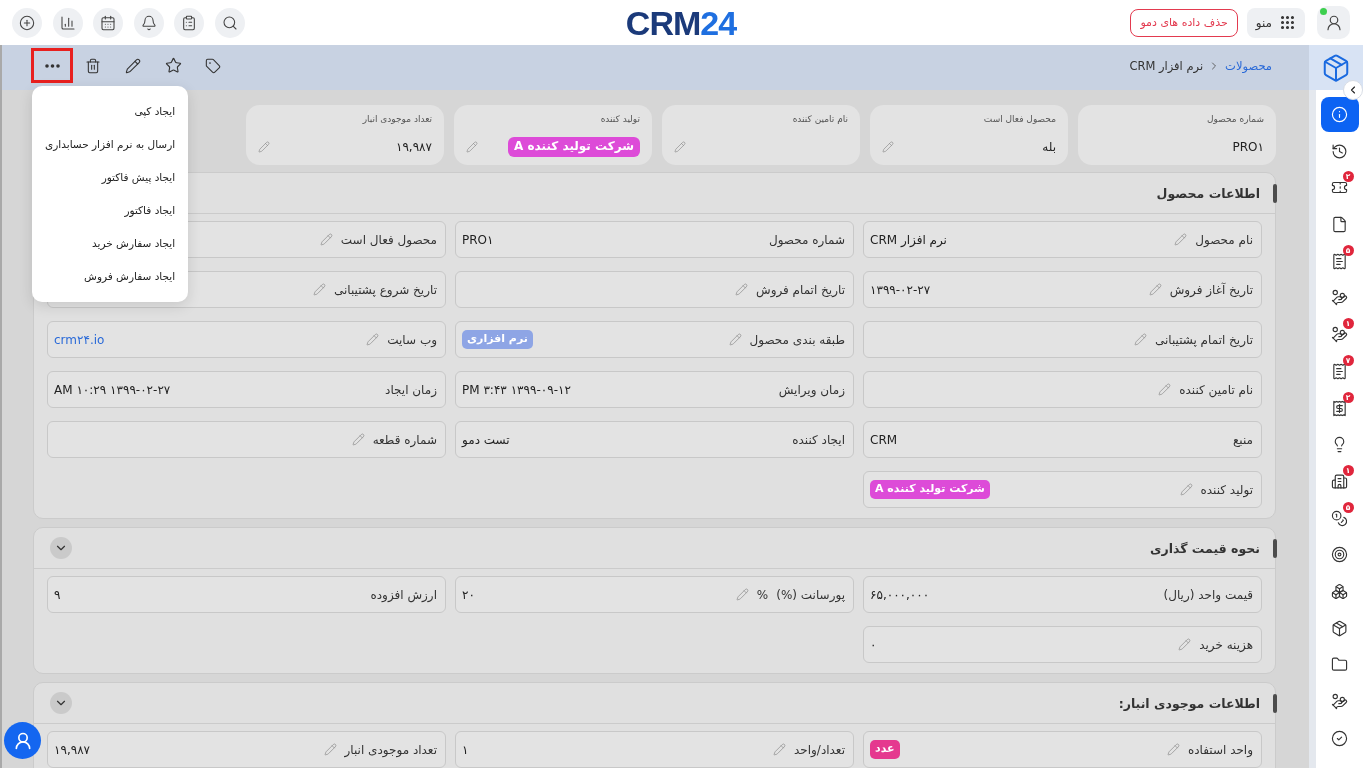 The height and width of the screenshot is (768, 1363). Describe the element at coordinates (173, 65) in the screenshot. I see `star-icon` at that location.